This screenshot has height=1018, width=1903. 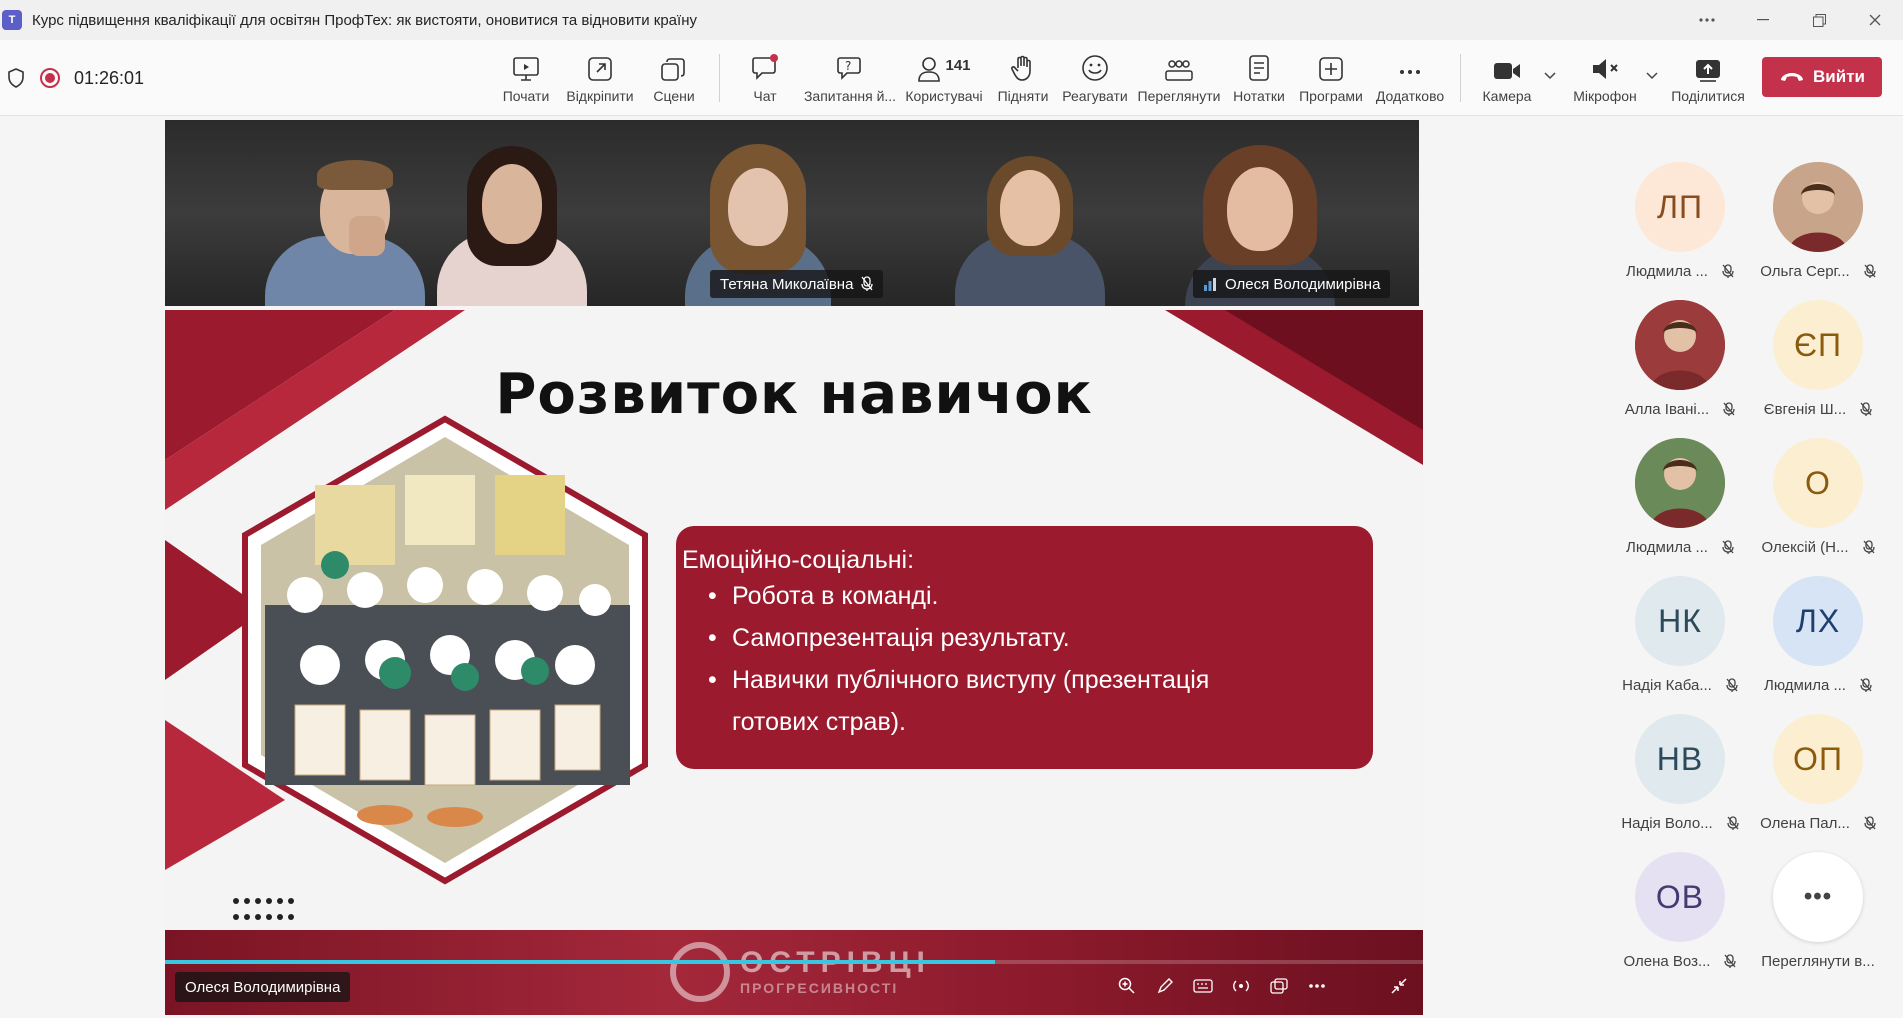 What do you see at coordinates (50, 78) in the screenshot?
I see `recording-icon` at bounding box center [50, 78].